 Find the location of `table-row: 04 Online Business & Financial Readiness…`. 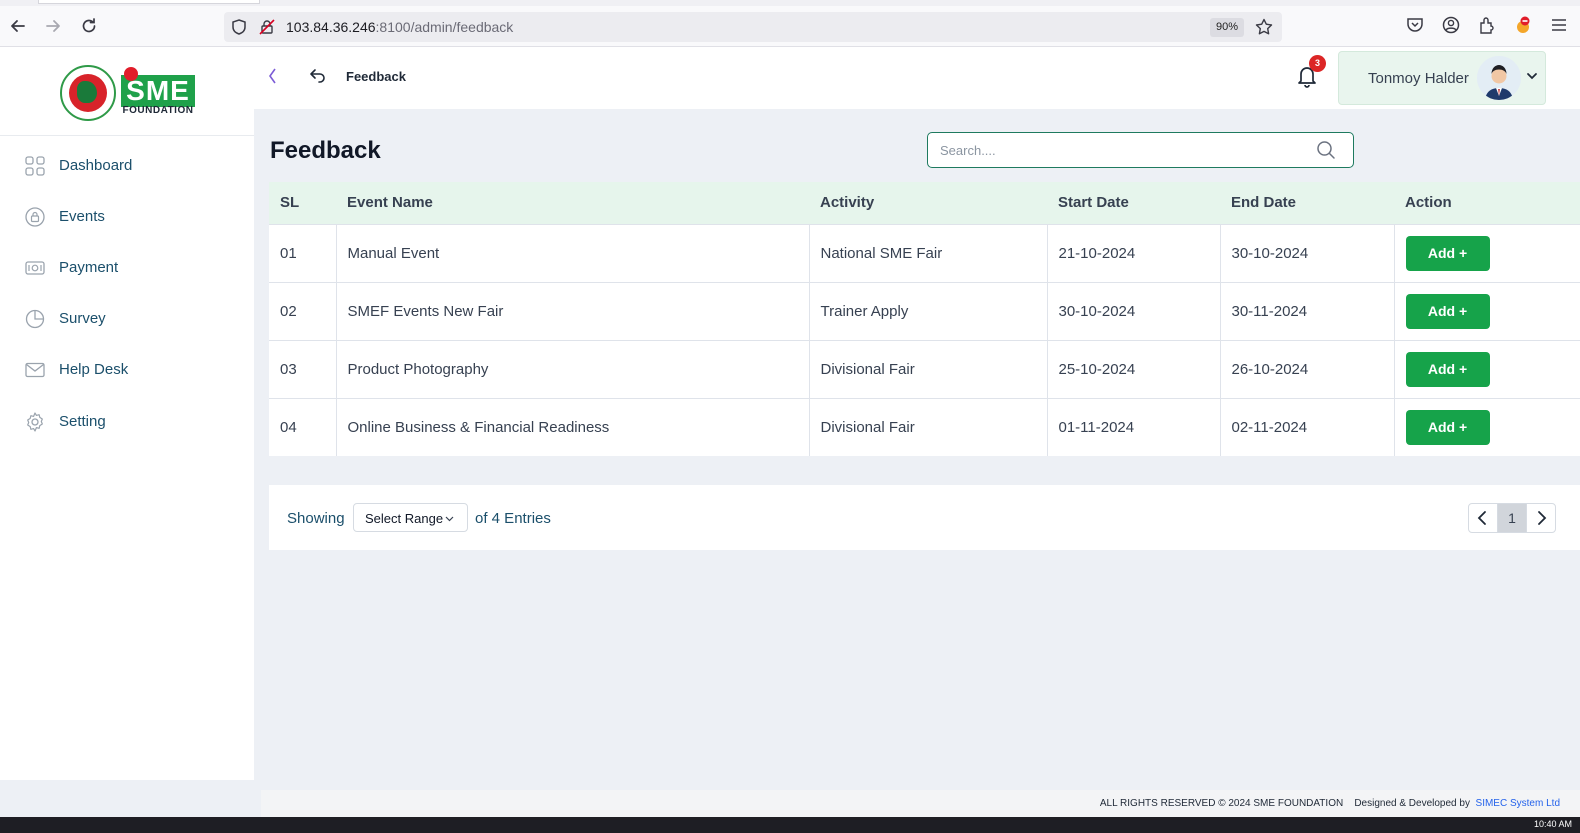

table-row: 04 Online Business & Financial Readiness… is located at coordinates (924, 427).